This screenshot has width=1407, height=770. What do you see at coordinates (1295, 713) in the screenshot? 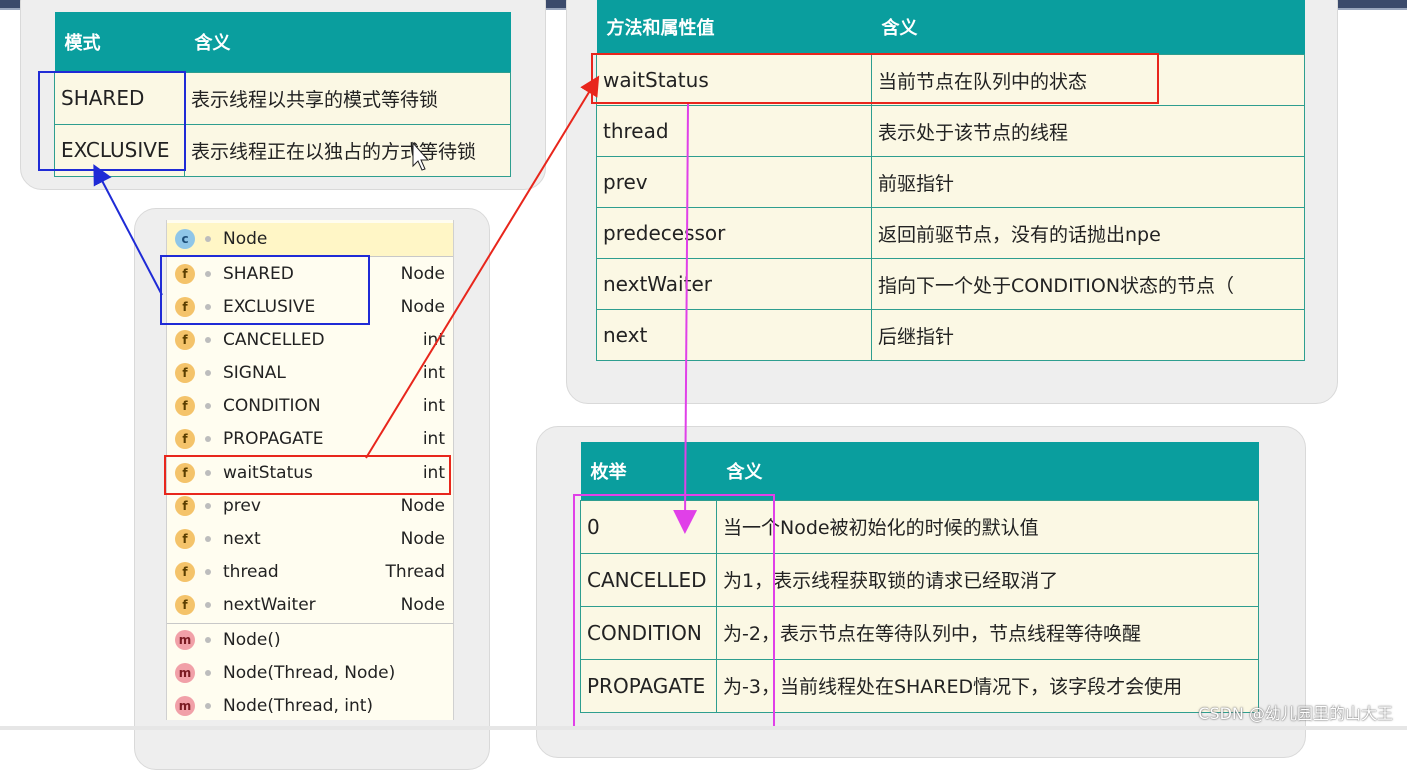
I see `watermark: CSDN @幼儿园里的山大王` at bounding box center [1295, 713].